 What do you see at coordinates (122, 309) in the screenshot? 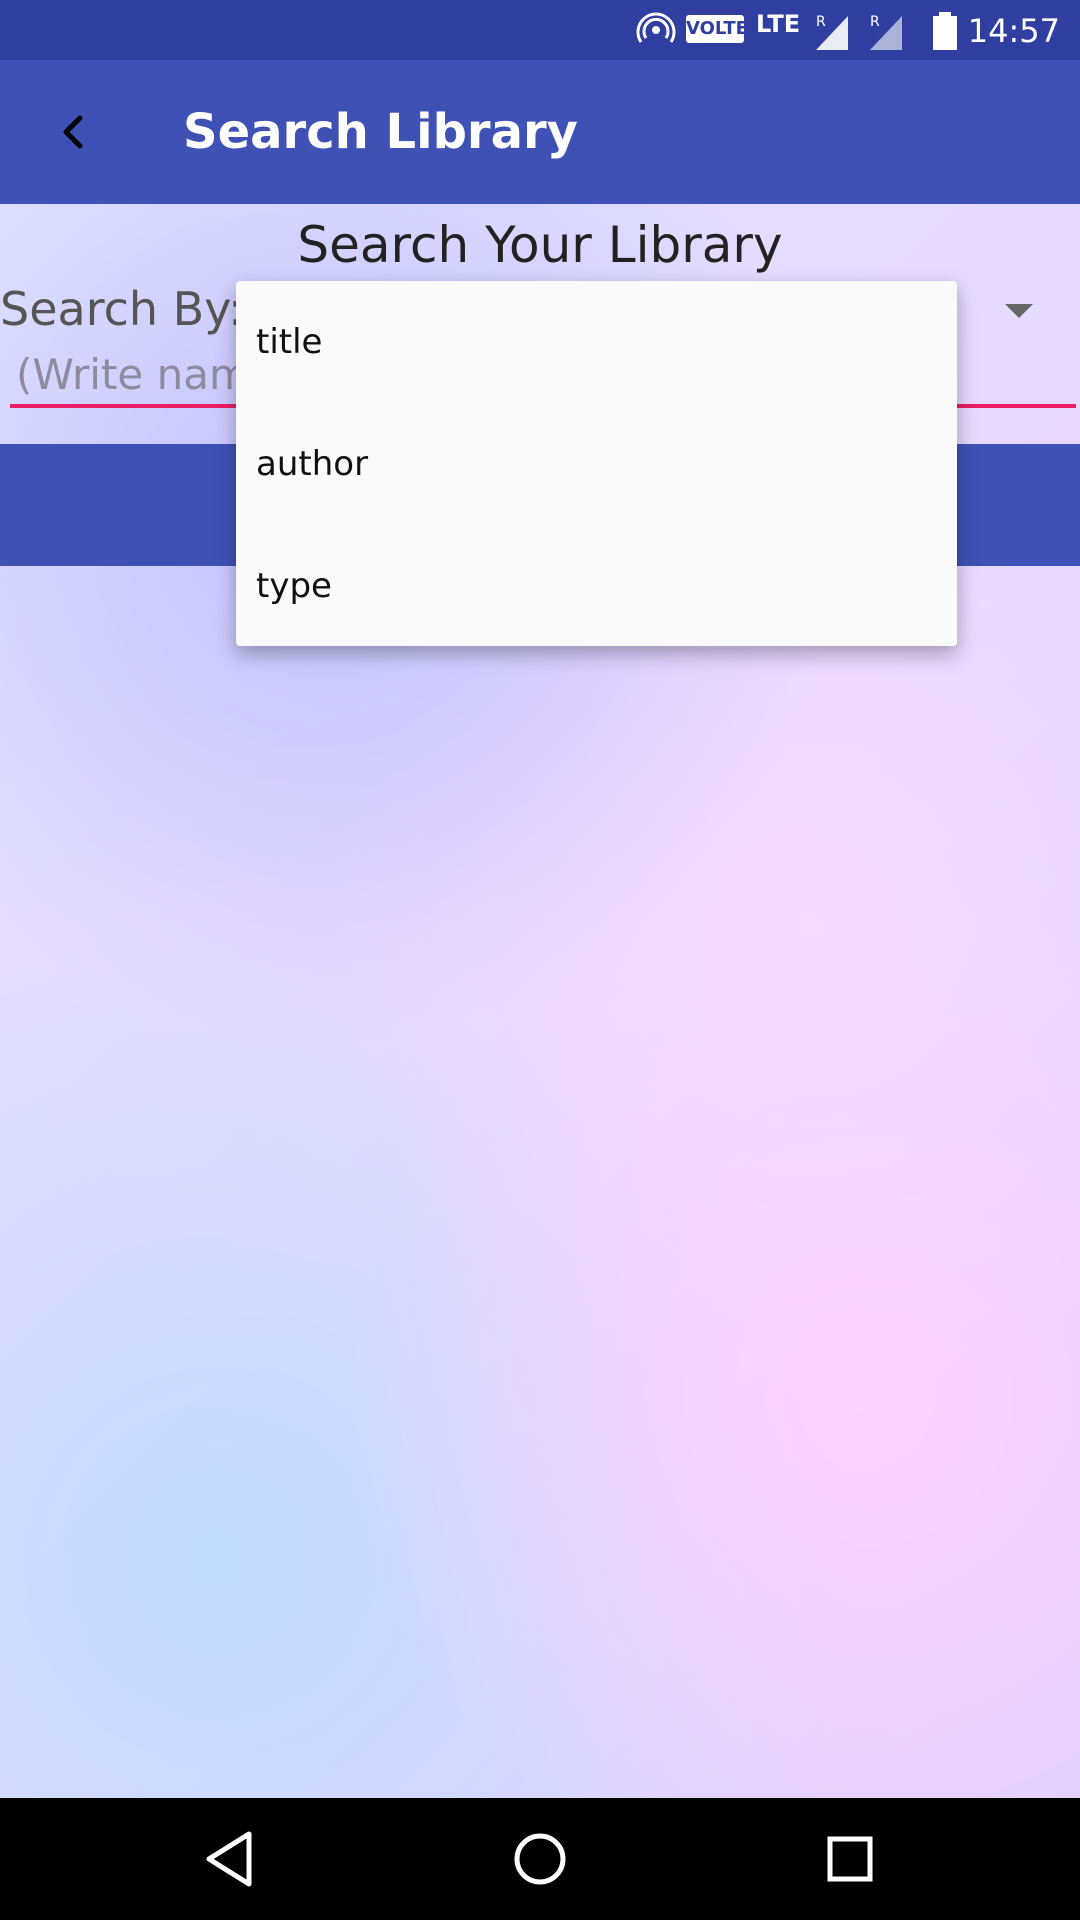
I see `search-by-label: Search By:` at bounding box center [122, 309].